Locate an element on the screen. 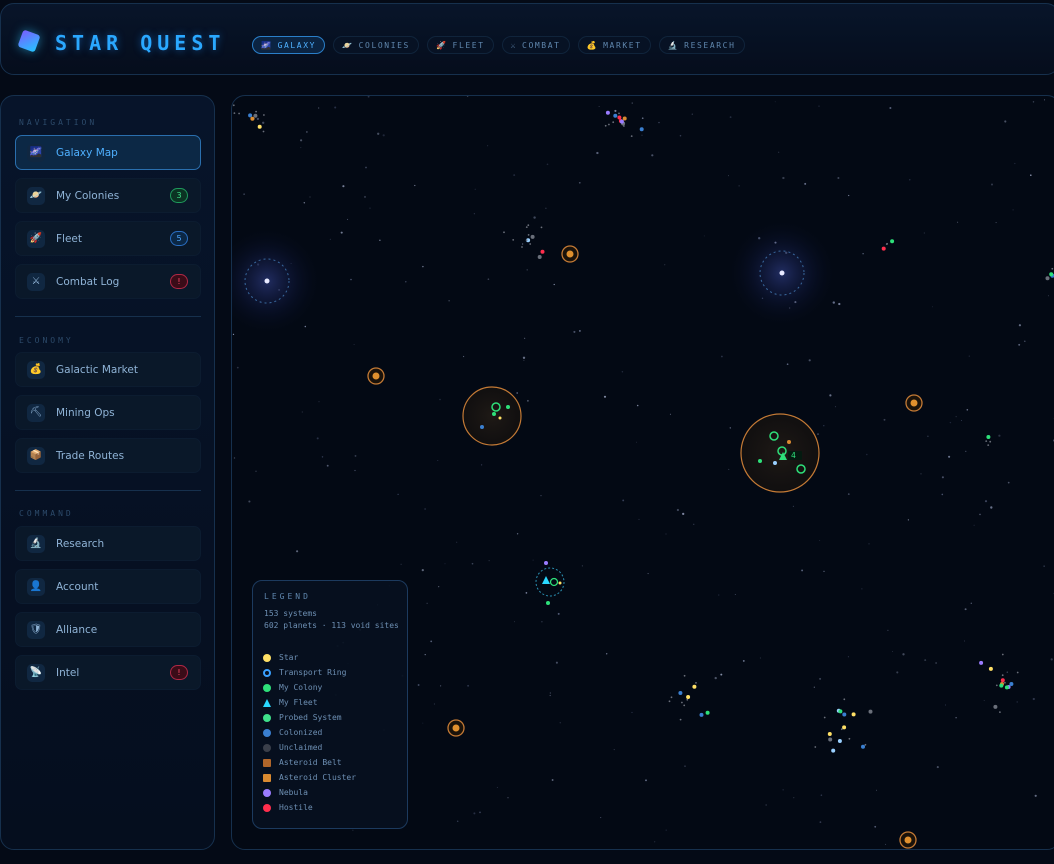 This screenshot has width=1054, height=864. colony-system is located at coordinates (492, 416).